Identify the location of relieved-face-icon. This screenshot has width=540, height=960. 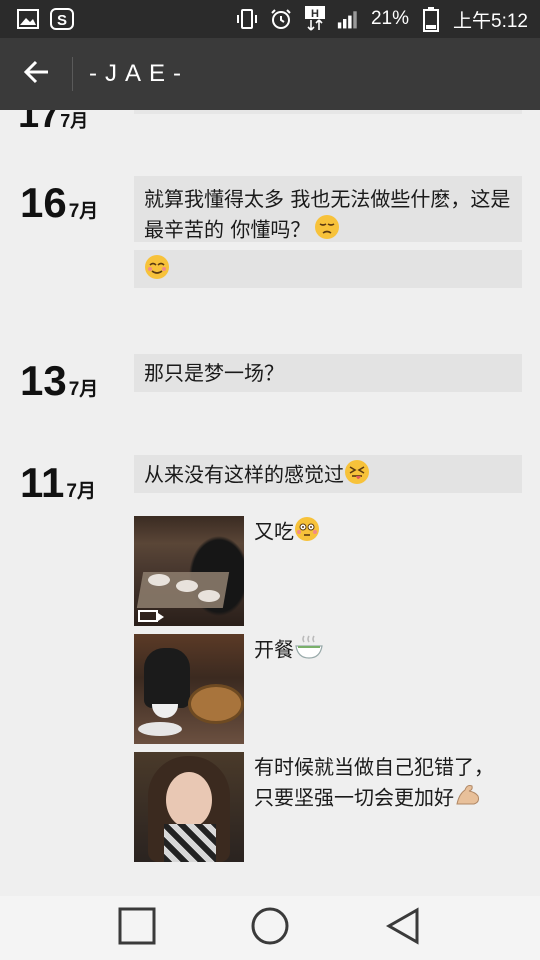
(157, 271).